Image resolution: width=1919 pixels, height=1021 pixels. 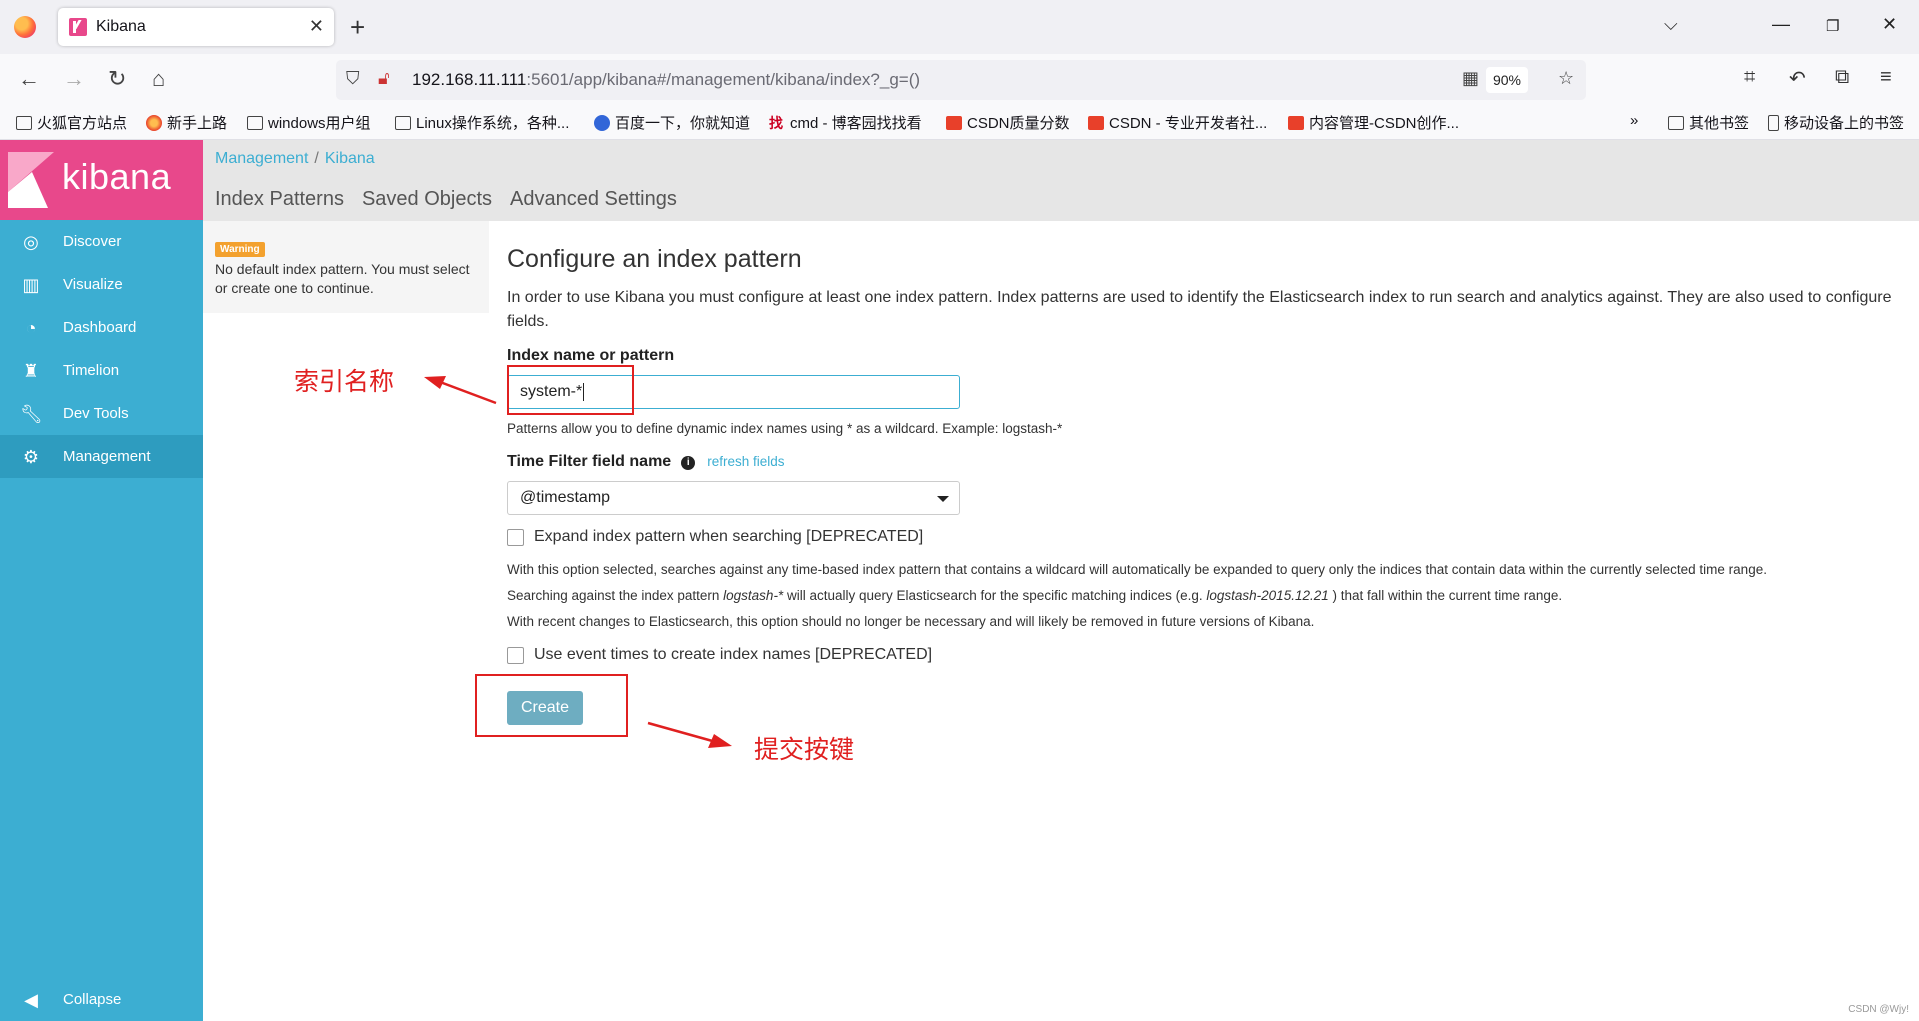 I want to click on tab-title: Kibana, so click(x=121, y=26).